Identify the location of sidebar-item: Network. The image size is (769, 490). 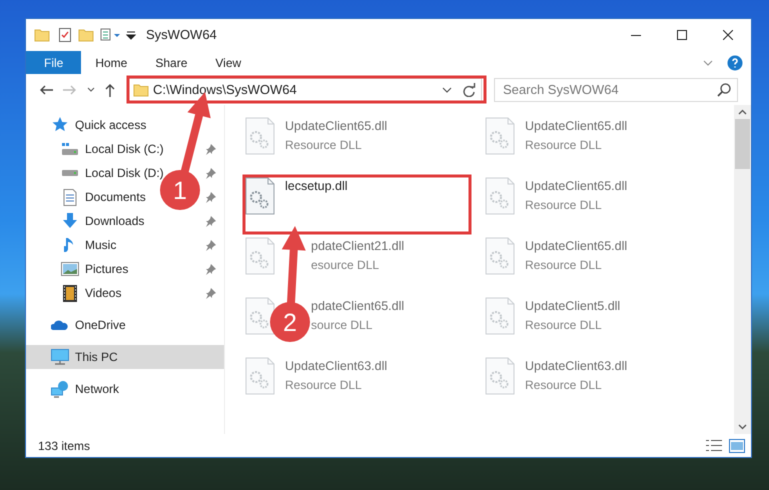
(97, 389).